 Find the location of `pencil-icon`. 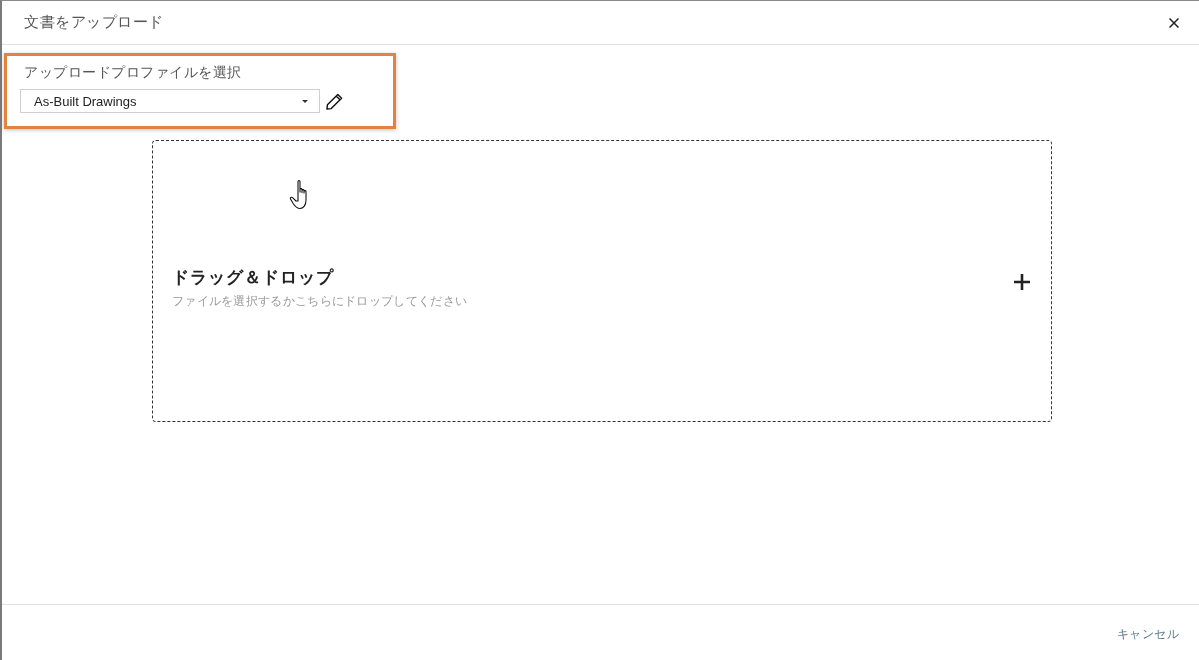

pencil-icon is located at coordinates (334, 101).